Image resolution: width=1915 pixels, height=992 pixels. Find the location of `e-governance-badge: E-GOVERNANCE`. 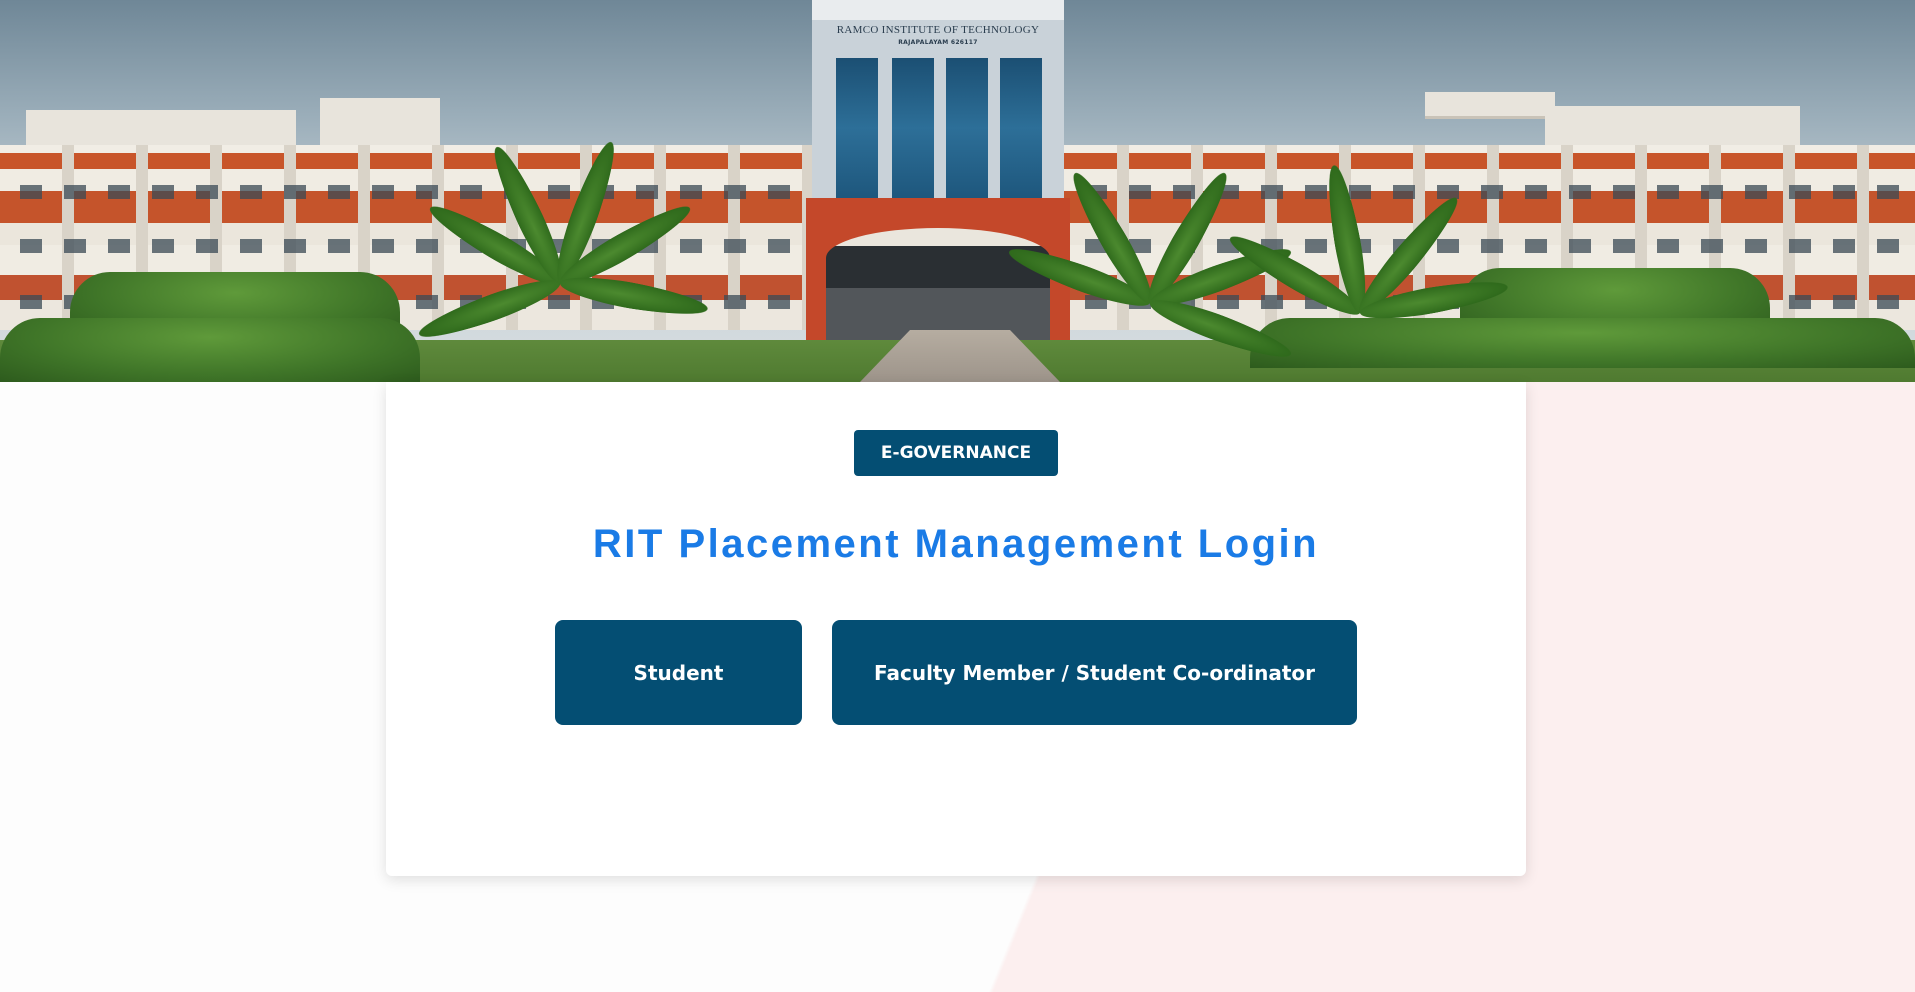

e-governance-badge: E-GOVERNANCE is located at coordinates (956, 453).